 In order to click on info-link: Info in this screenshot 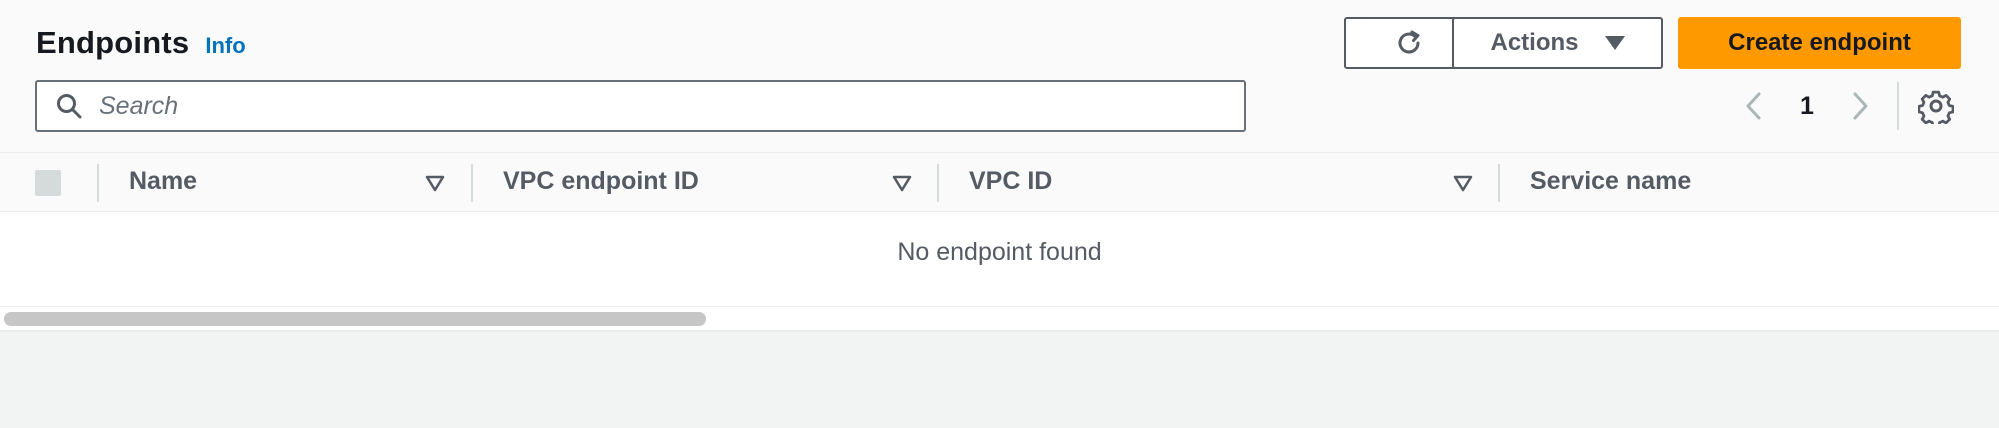, I will do `click(225, 46)`.